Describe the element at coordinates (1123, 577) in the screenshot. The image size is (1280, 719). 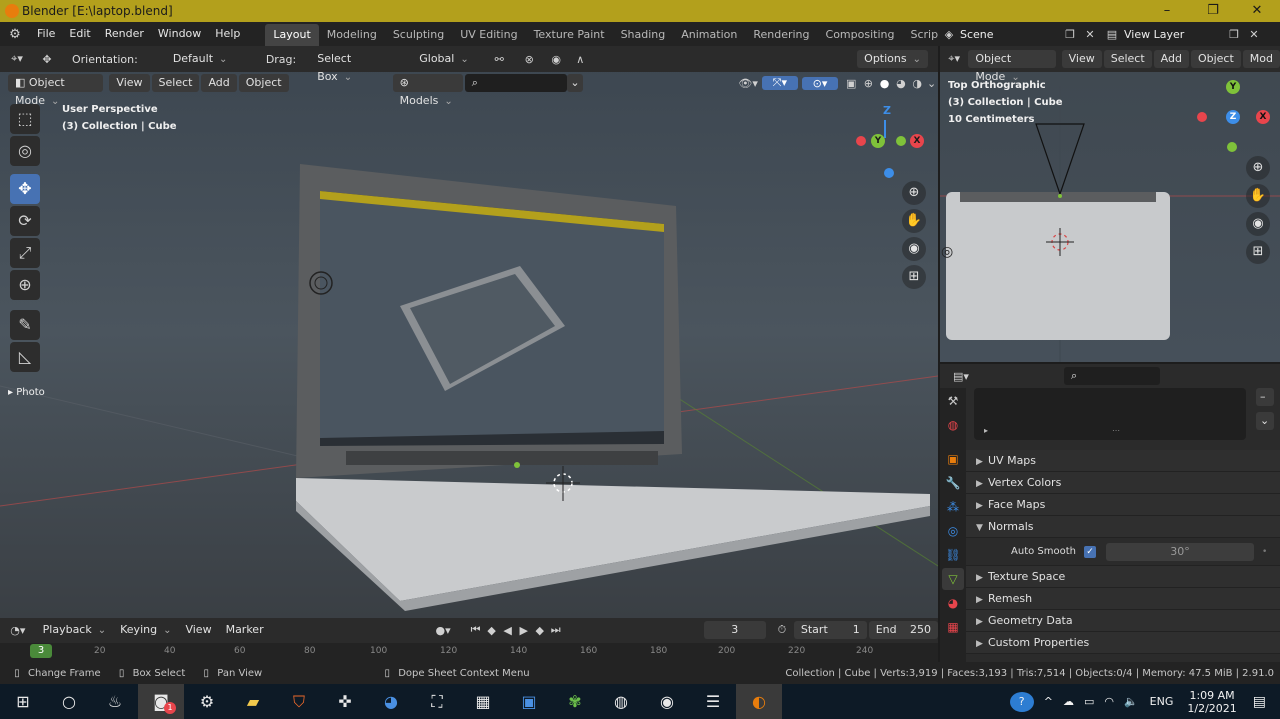
I see `section-texture-space: ▶ Texture Space` at that location.